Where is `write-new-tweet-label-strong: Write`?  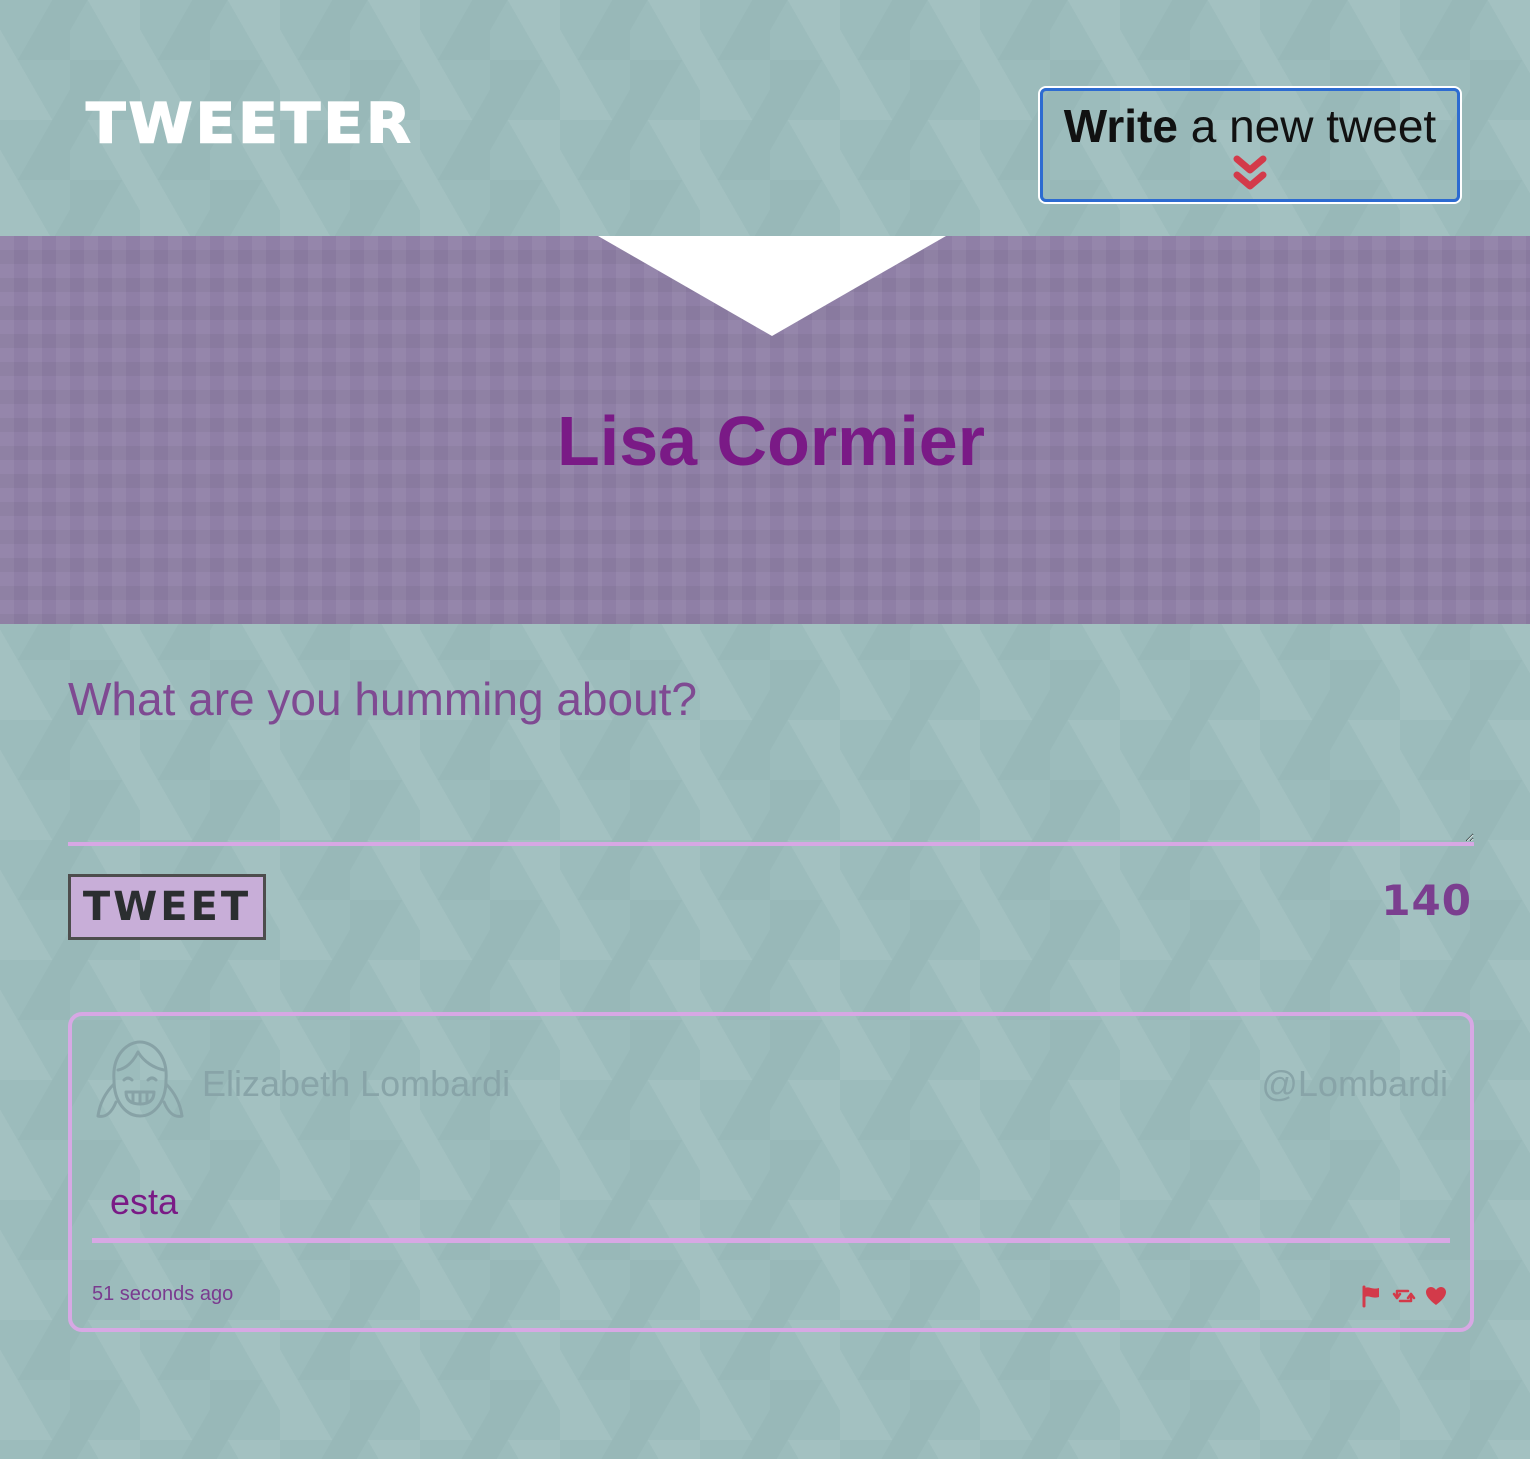
write-new-tweet-label-strong: Write is located at coordinates (1120, 126).